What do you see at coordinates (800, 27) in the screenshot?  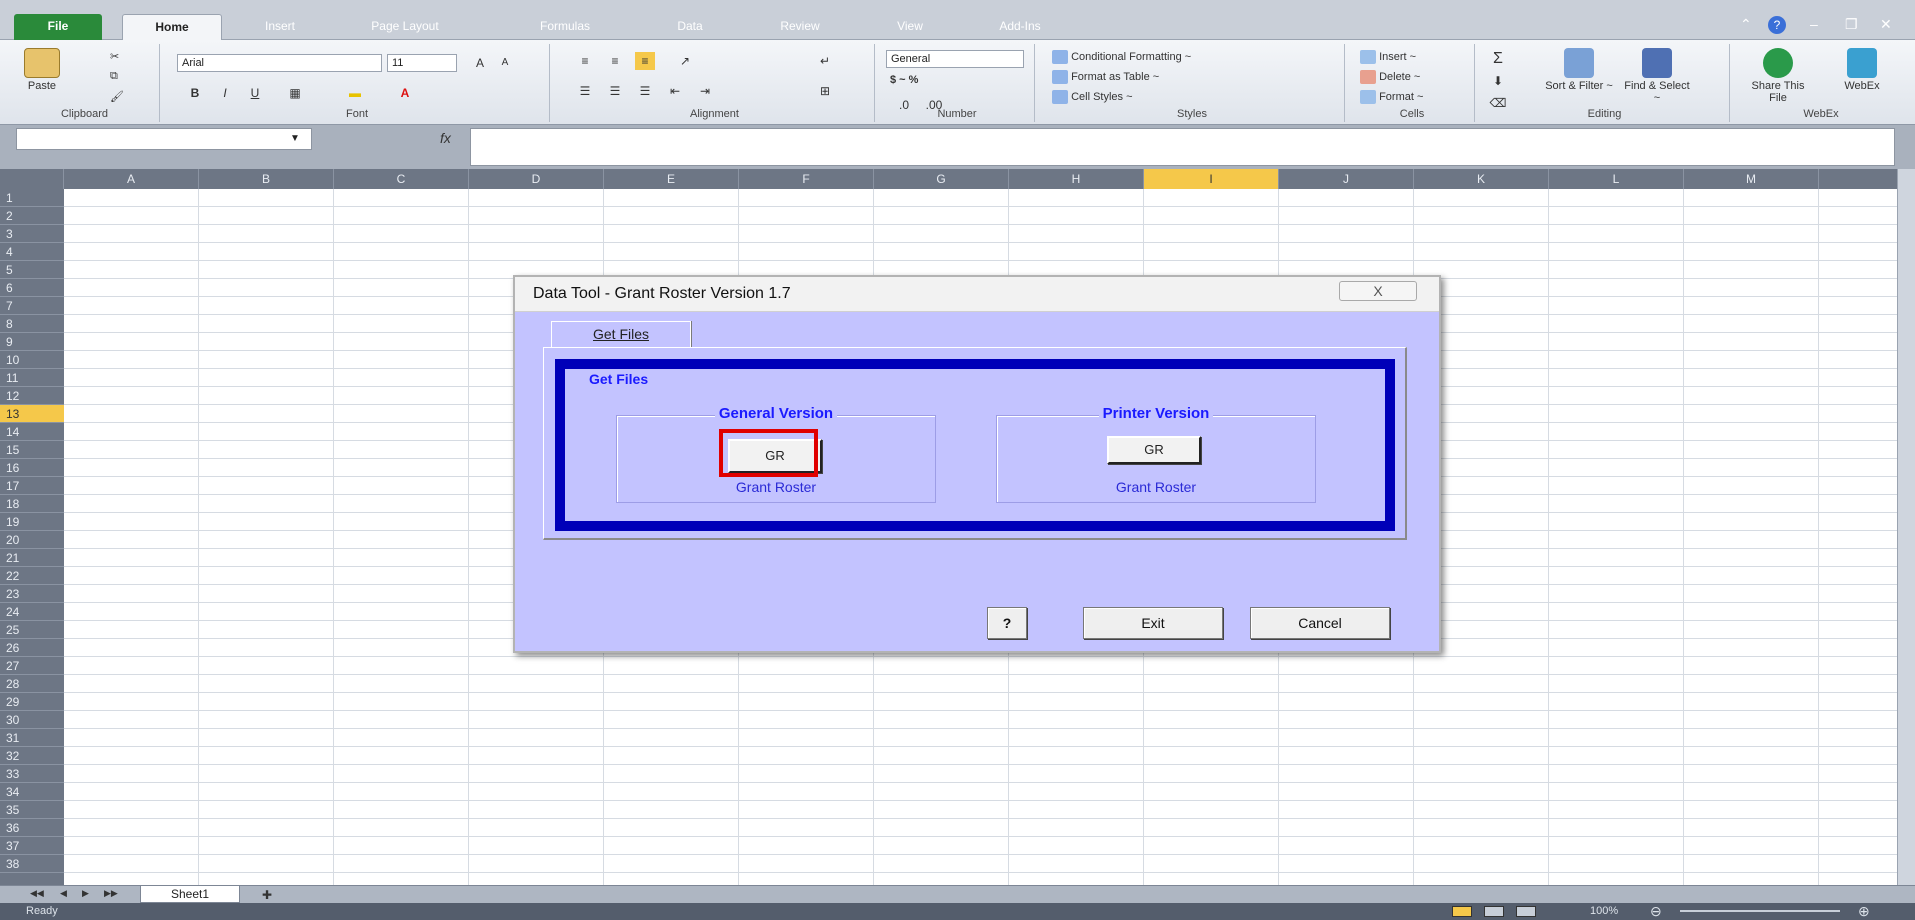 I see `tab-review: Review` at bounding box center [800, 27].